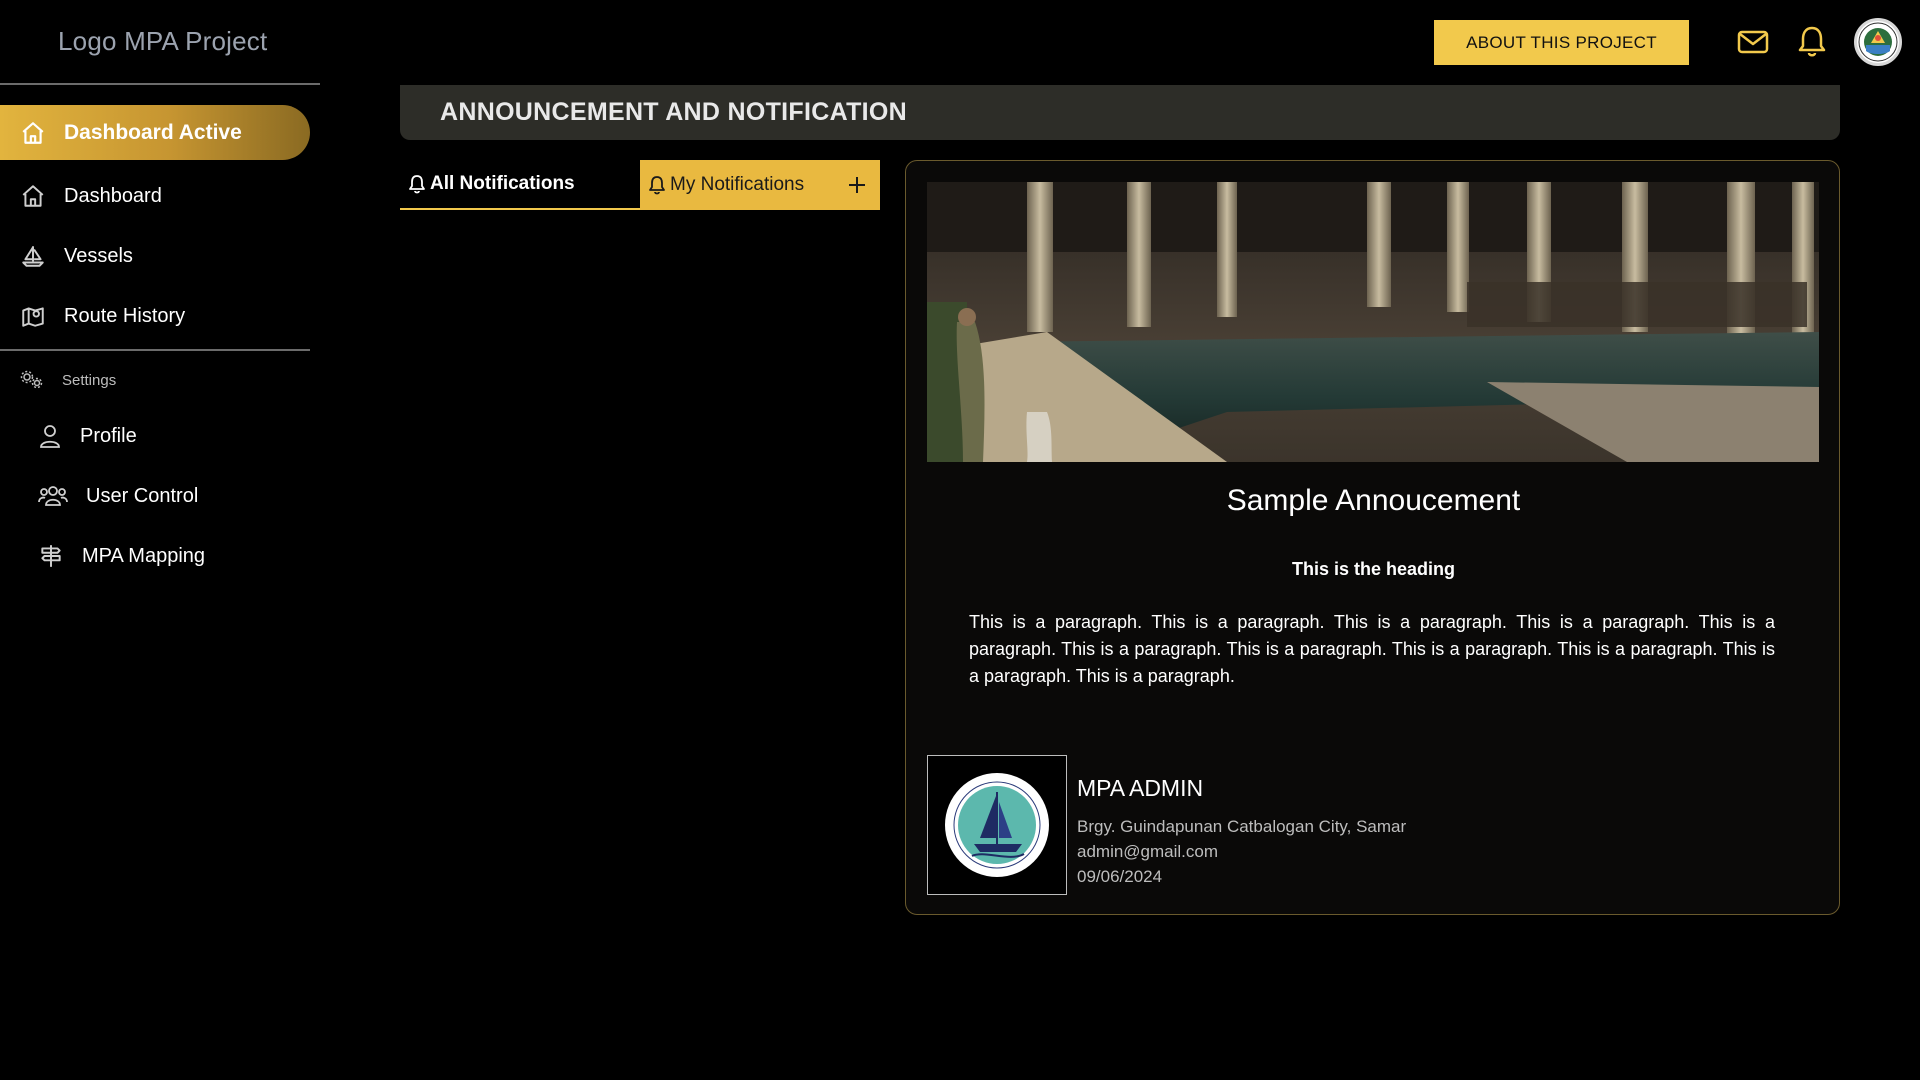  What do you see at coordinates (1140, 788) in the screenshot?
I see `author-name: MPA ADMIN` at bounding box center [1140, 788].